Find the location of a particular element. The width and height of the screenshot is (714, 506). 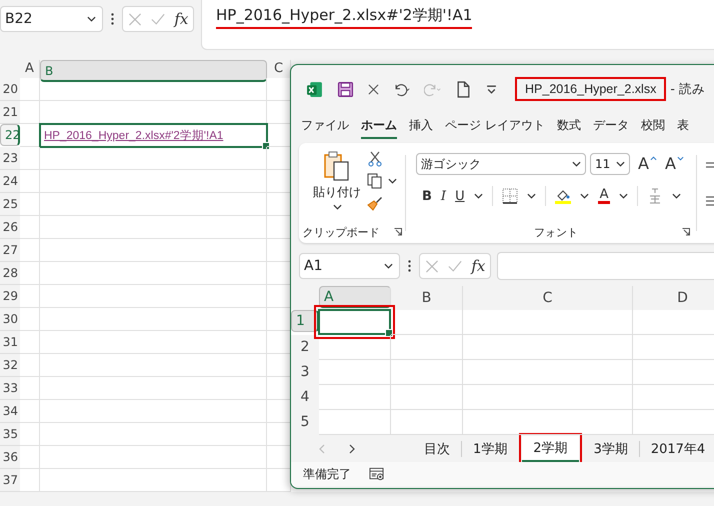

clipboard-icon is located at coordinates (337, 166).